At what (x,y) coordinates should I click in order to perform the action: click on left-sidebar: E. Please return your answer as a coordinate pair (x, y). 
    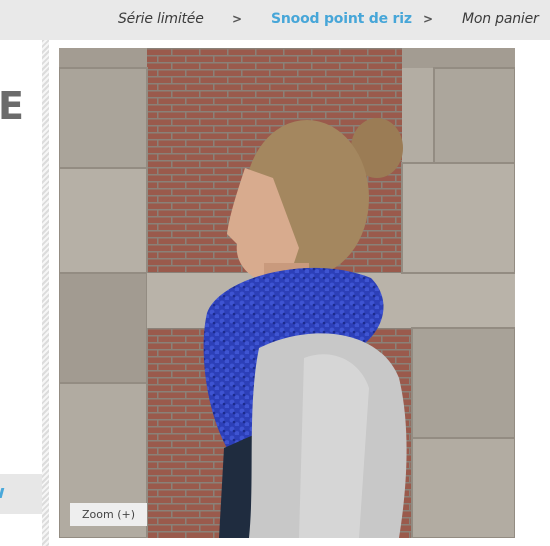
    Looking at the image, I should click on (21, 293).